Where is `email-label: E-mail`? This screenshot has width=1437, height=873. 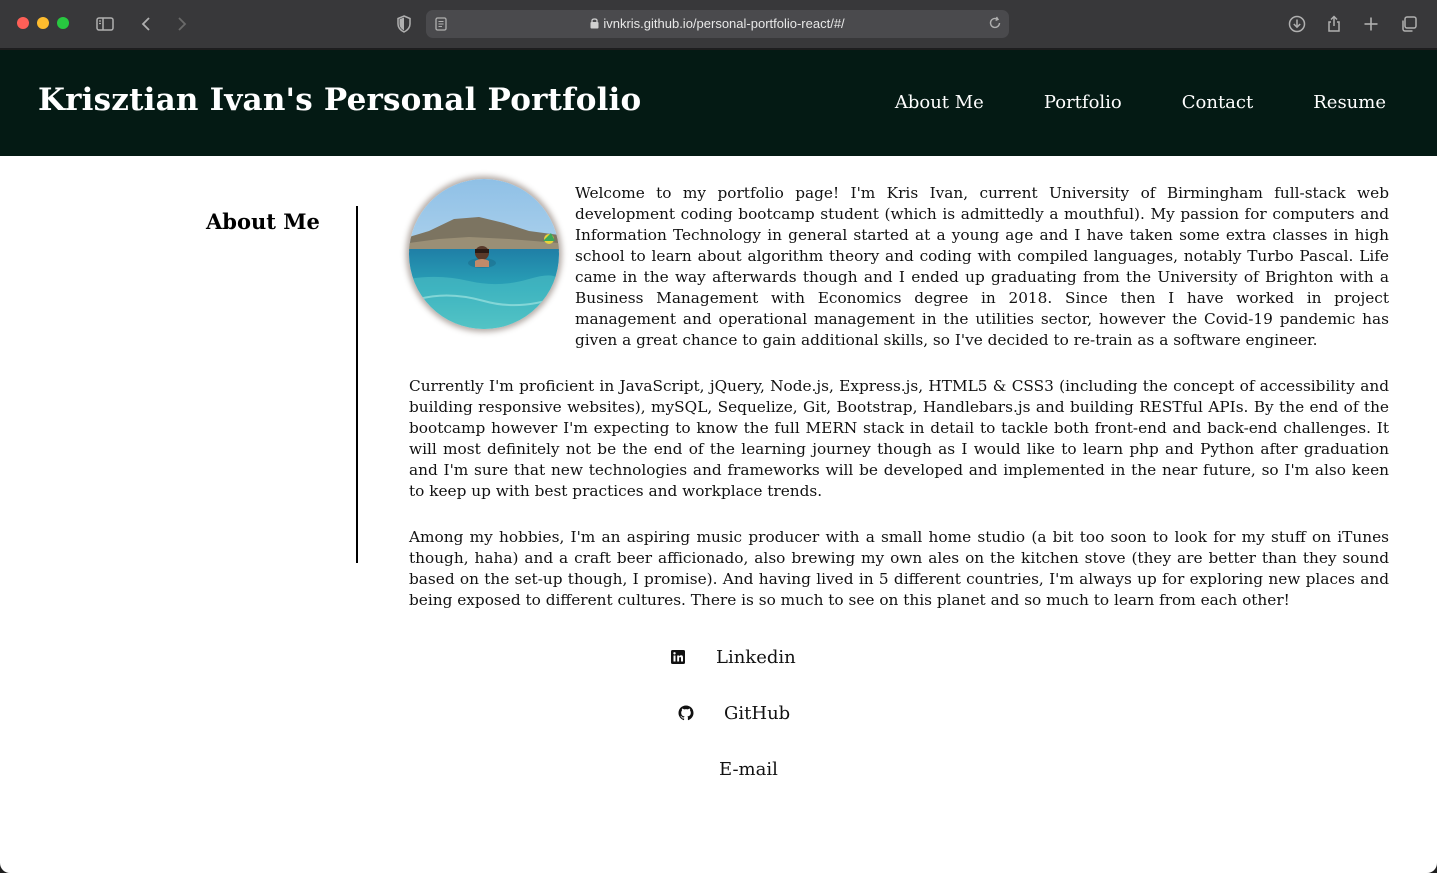
email-label: E-mail is located at coordinates (748, 769).